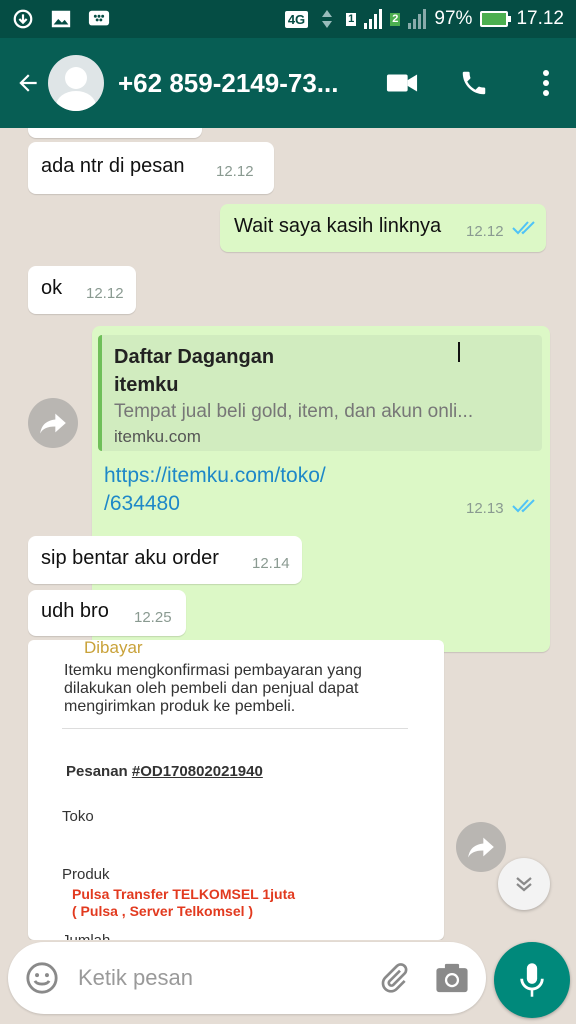 The width and height of the screenshot is (576, 1024). What do you see at coordinates (402, 83) in the screenshot?
I see `video-call-icon` at bounding box center [402, 83].